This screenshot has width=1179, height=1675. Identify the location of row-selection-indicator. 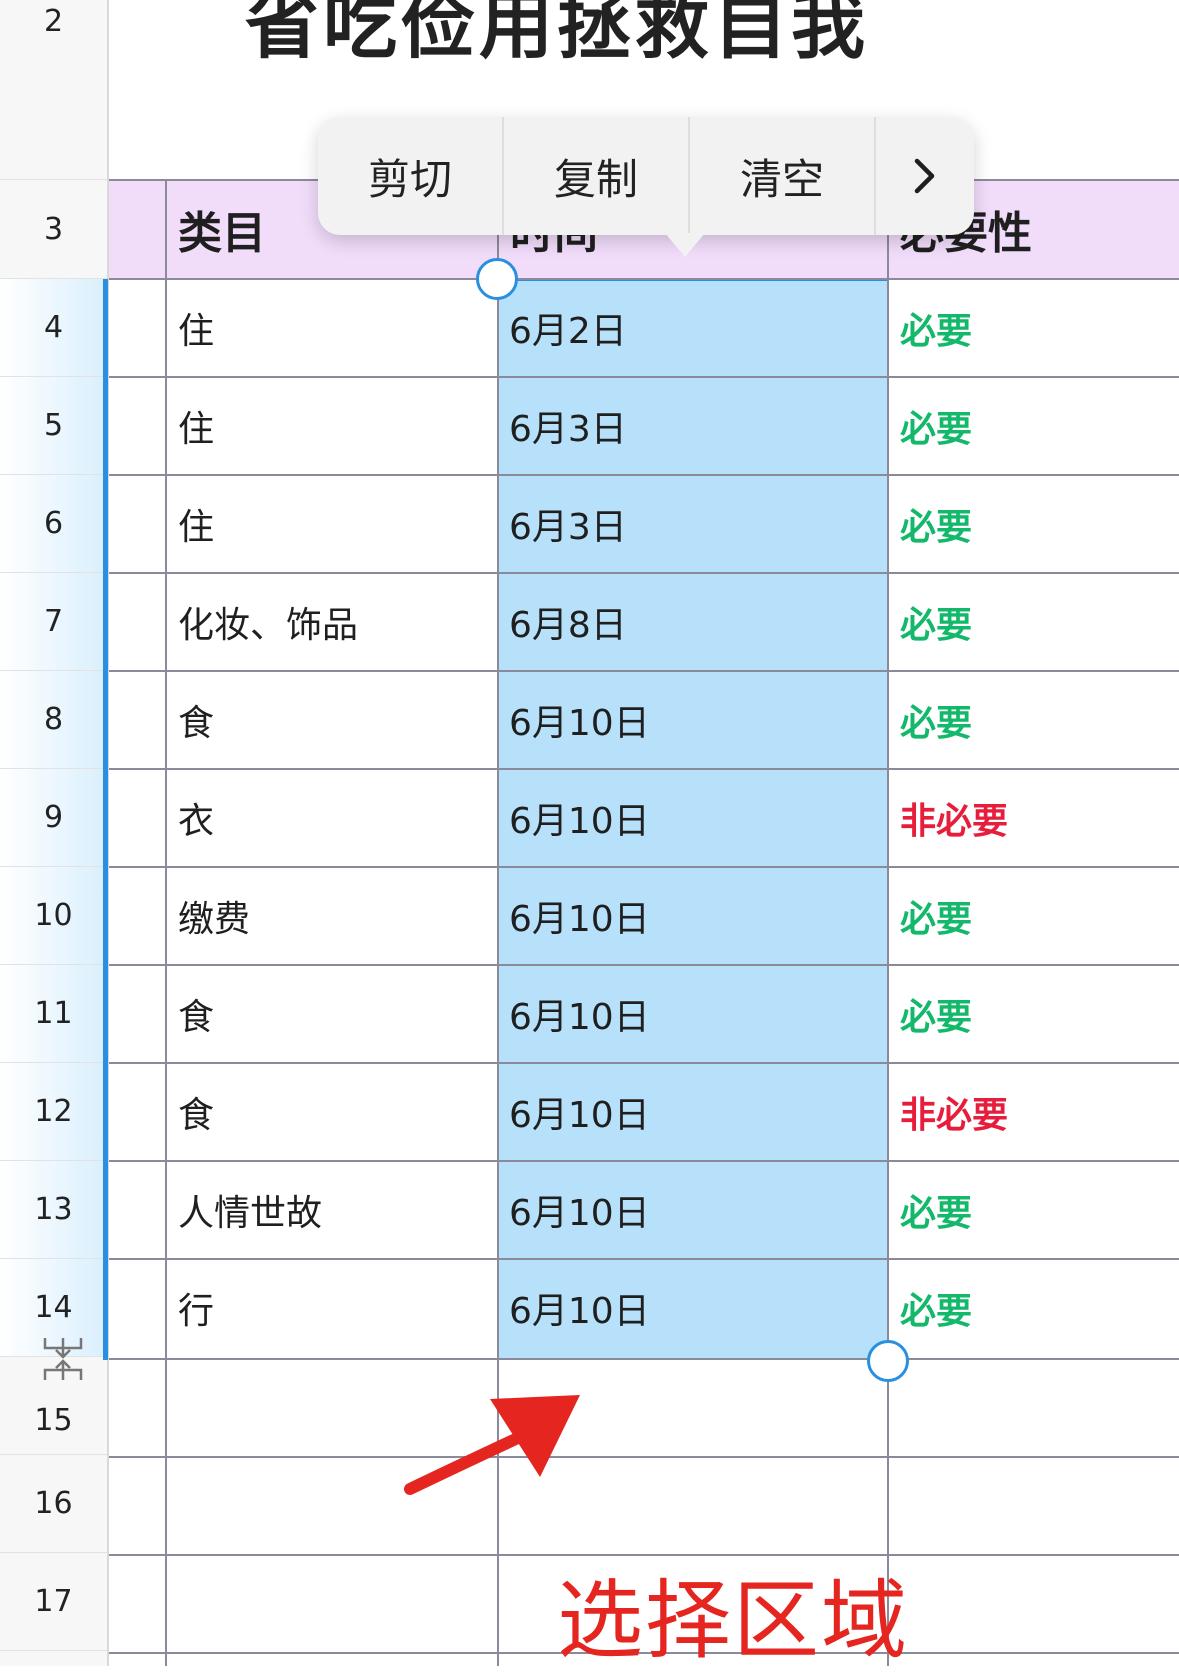
(105, 819).